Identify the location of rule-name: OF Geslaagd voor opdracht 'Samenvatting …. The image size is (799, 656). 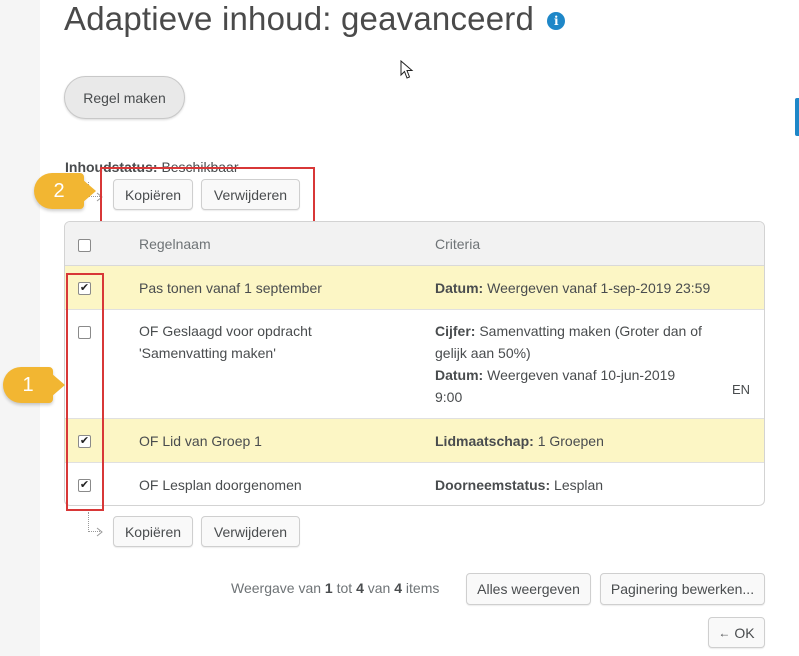
(225, 342).